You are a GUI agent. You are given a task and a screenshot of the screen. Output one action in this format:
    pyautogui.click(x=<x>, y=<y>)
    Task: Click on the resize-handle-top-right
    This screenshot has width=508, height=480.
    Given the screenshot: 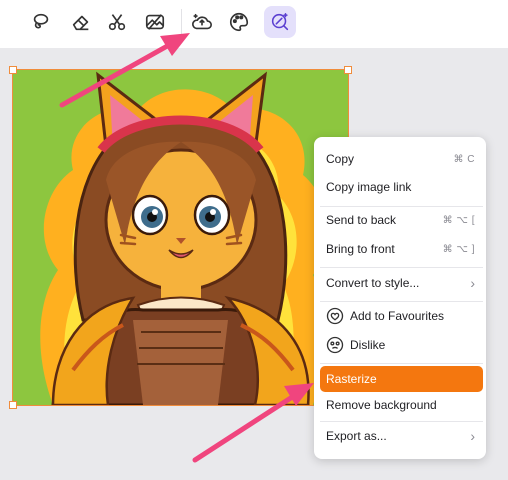 What is the action you would take?
    pyautogui.click(x=348, y=70)
    